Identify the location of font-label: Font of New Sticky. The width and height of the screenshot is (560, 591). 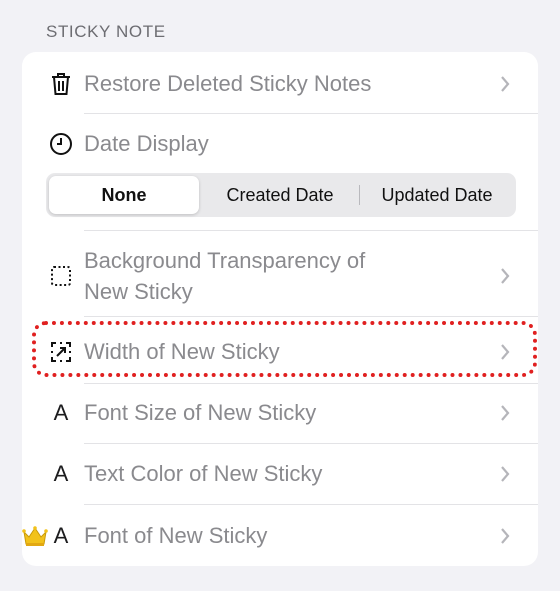
(176, 535).